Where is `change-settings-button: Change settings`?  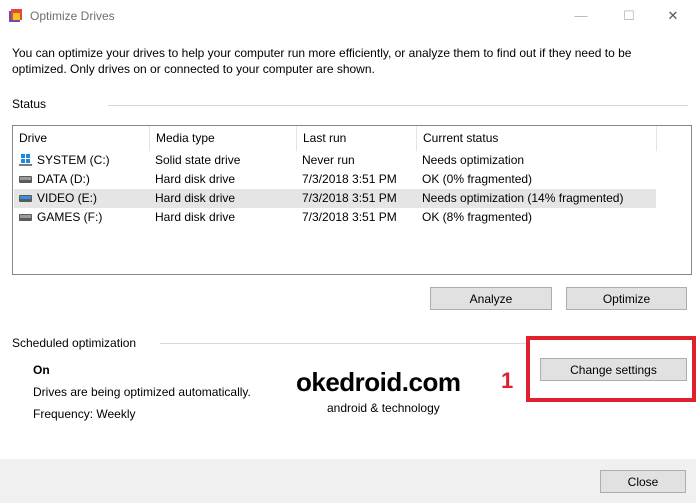
change-settings-button: Change settings is located at coordinates (613, 369).